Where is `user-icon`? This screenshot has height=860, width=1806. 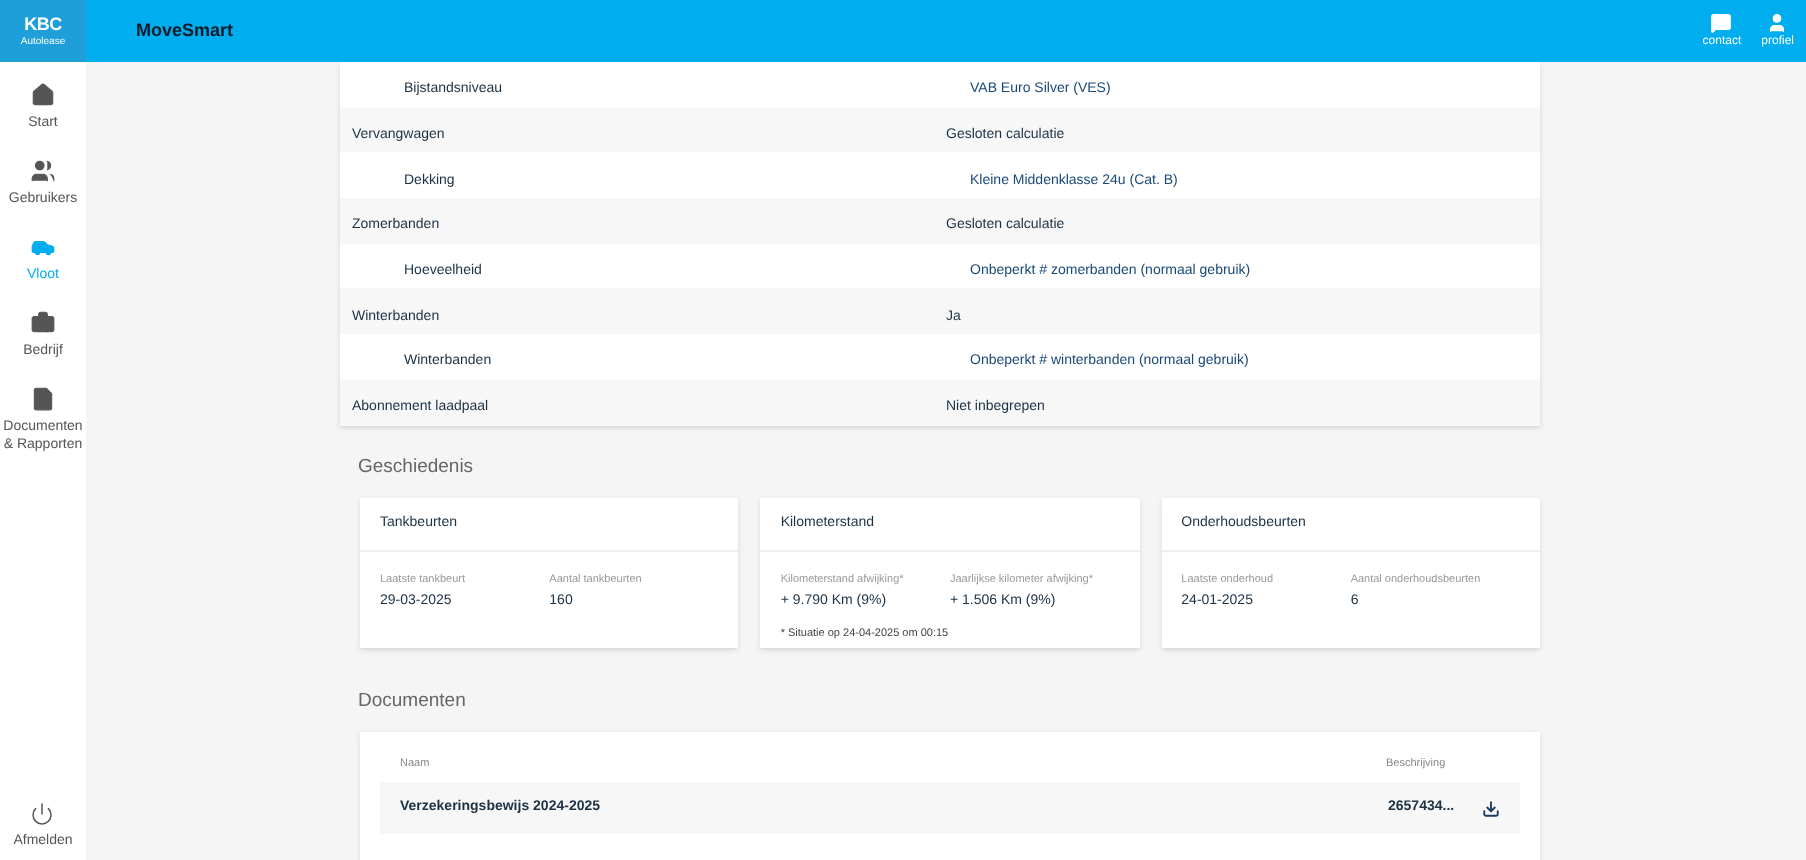
user-icon is located at coordinates (1777, 22).